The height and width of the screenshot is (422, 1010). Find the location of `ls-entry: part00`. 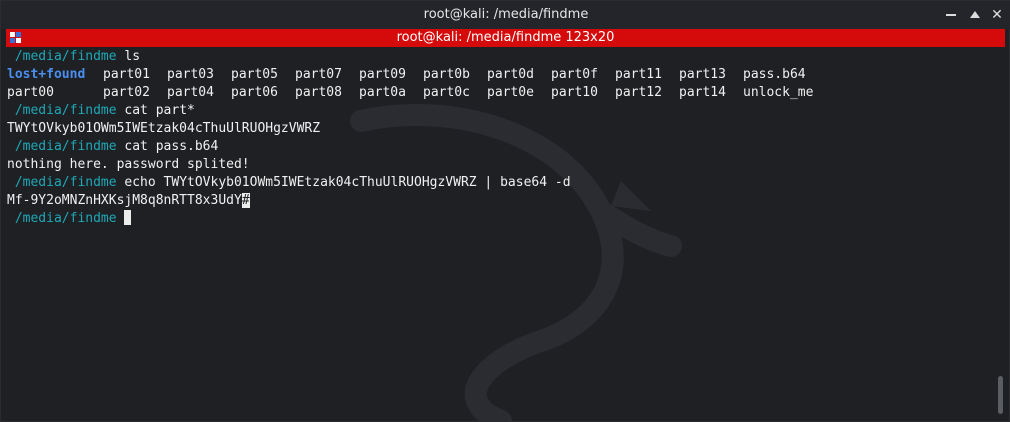

ls-entry: part00 is located at coordinates (30, 92).